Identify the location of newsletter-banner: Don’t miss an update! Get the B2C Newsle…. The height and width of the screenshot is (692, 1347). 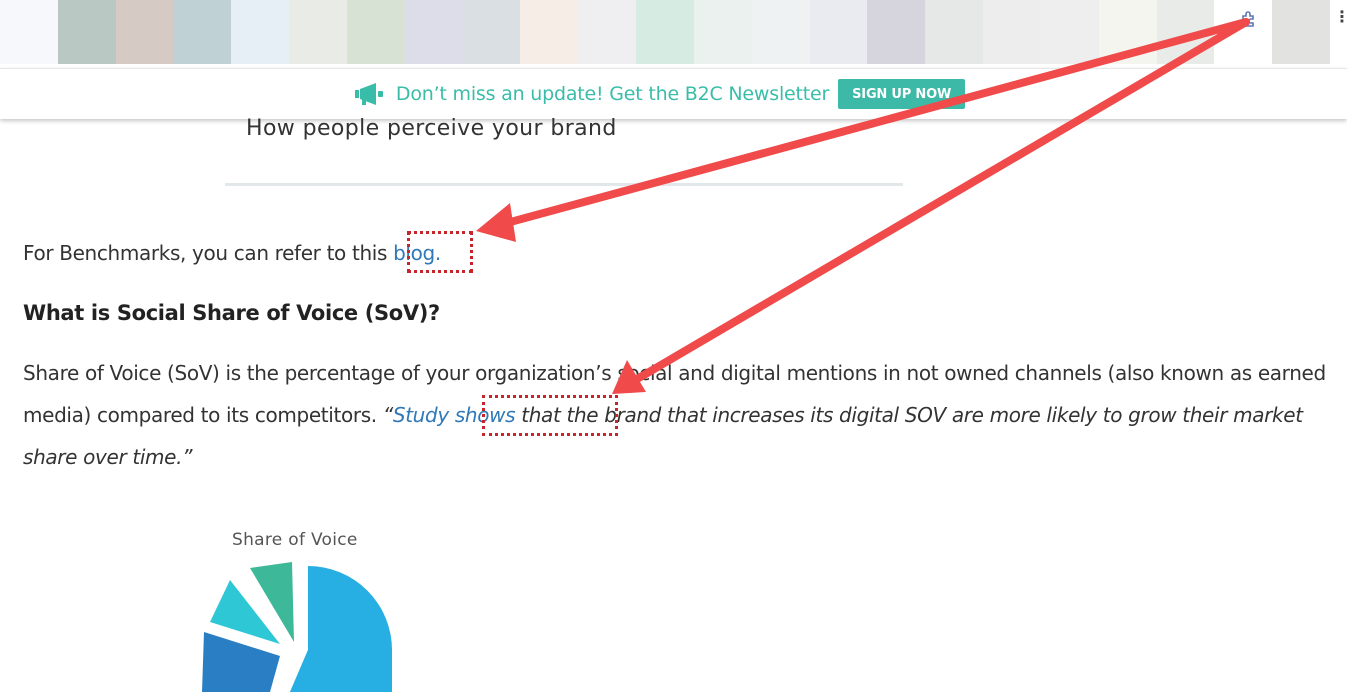
(673, 93).